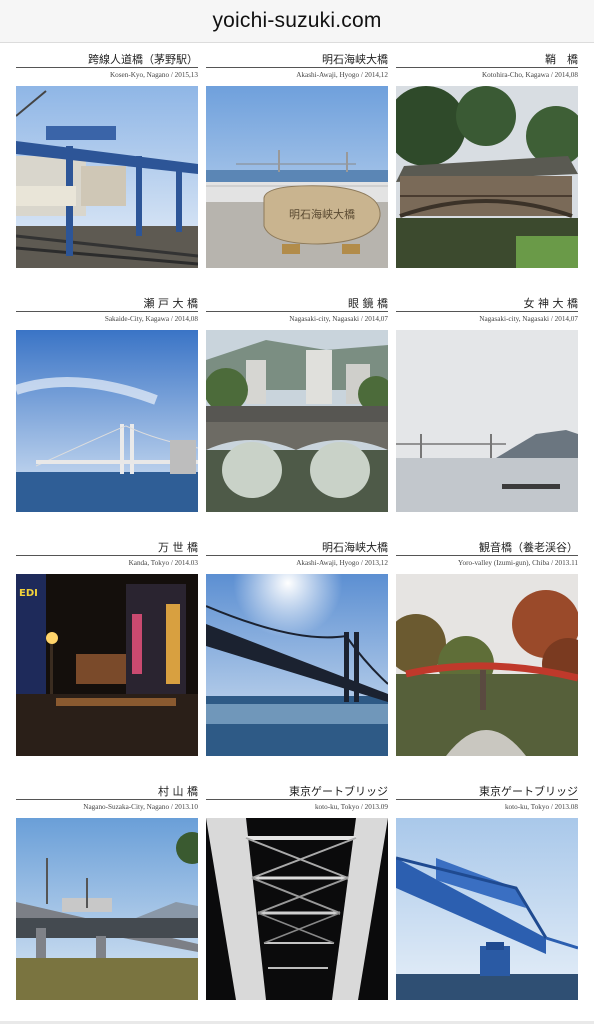 The height and width of the screenshot is (1028, 594). What do you see at coordinates (107, 792) in the screenshot?
I see `card-title: 村 山 橋` at bounding box center [107, 792].